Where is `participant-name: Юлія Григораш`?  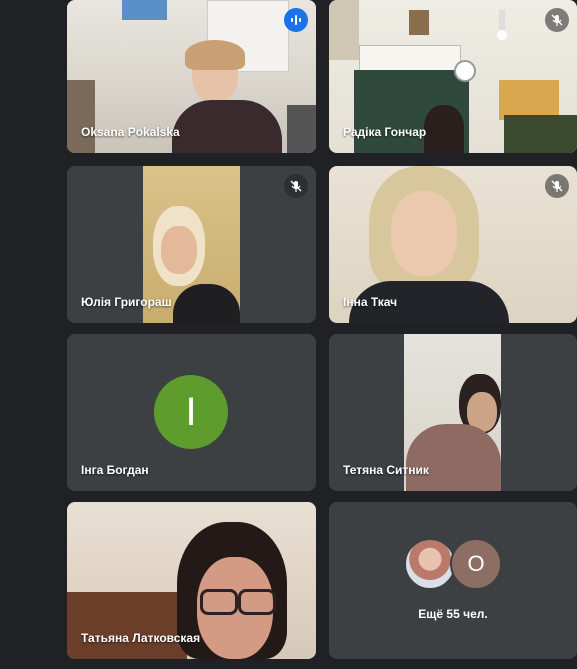 participant-name: Юлія Григораш is located at coordinates (126, 302).